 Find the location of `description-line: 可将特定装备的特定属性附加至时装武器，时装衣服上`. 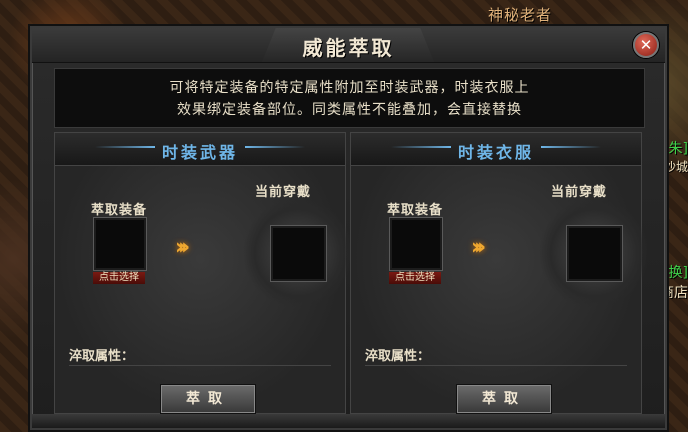

description-line: 可将特定装备的特定属性附加至时装武器，时装衣服上 is located at coordinates (349, 88).